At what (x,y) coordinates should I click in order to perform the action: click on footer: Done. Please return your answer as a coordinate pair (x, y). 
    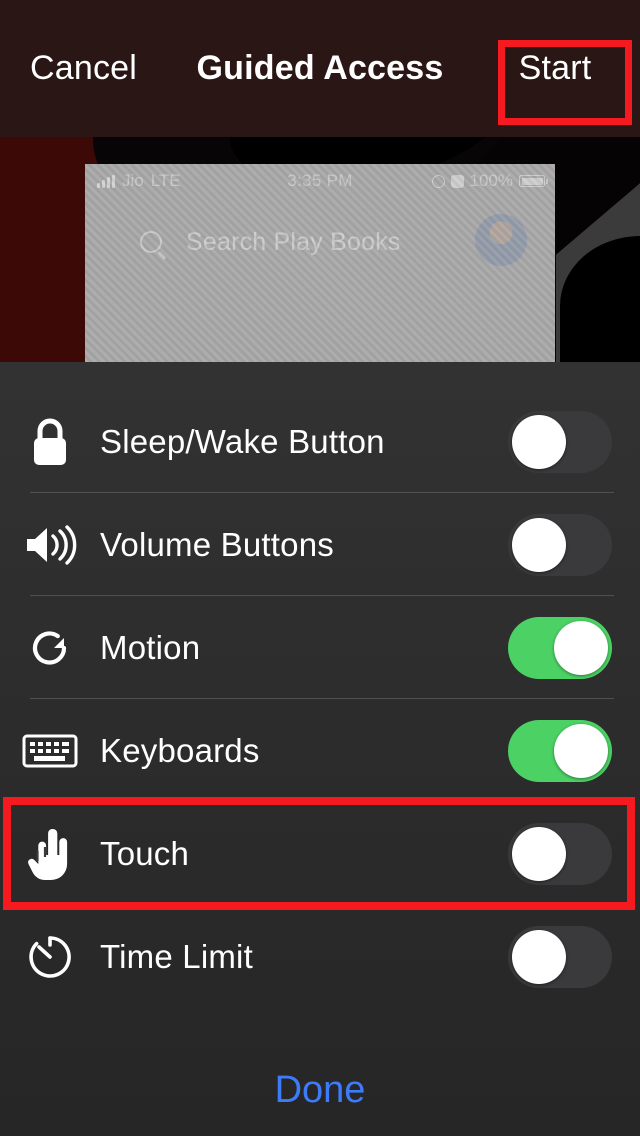
    Looking at the image, I should click on (320, 1090).